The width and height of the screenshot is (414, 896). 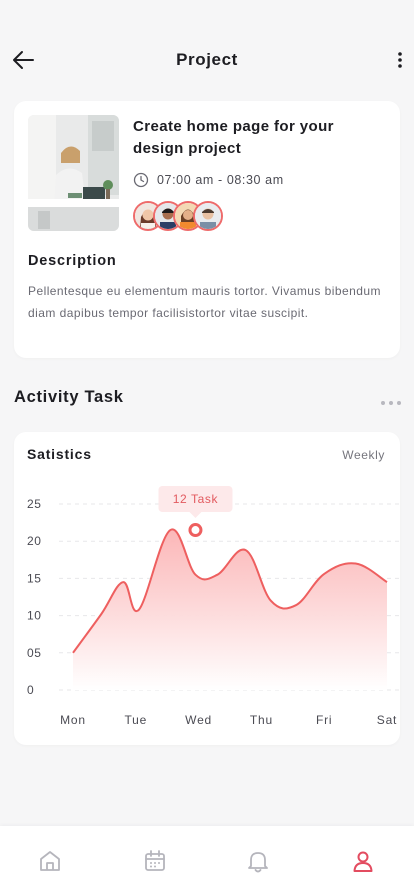 I want to click on nav-notifications, so click(x=258, y=861).